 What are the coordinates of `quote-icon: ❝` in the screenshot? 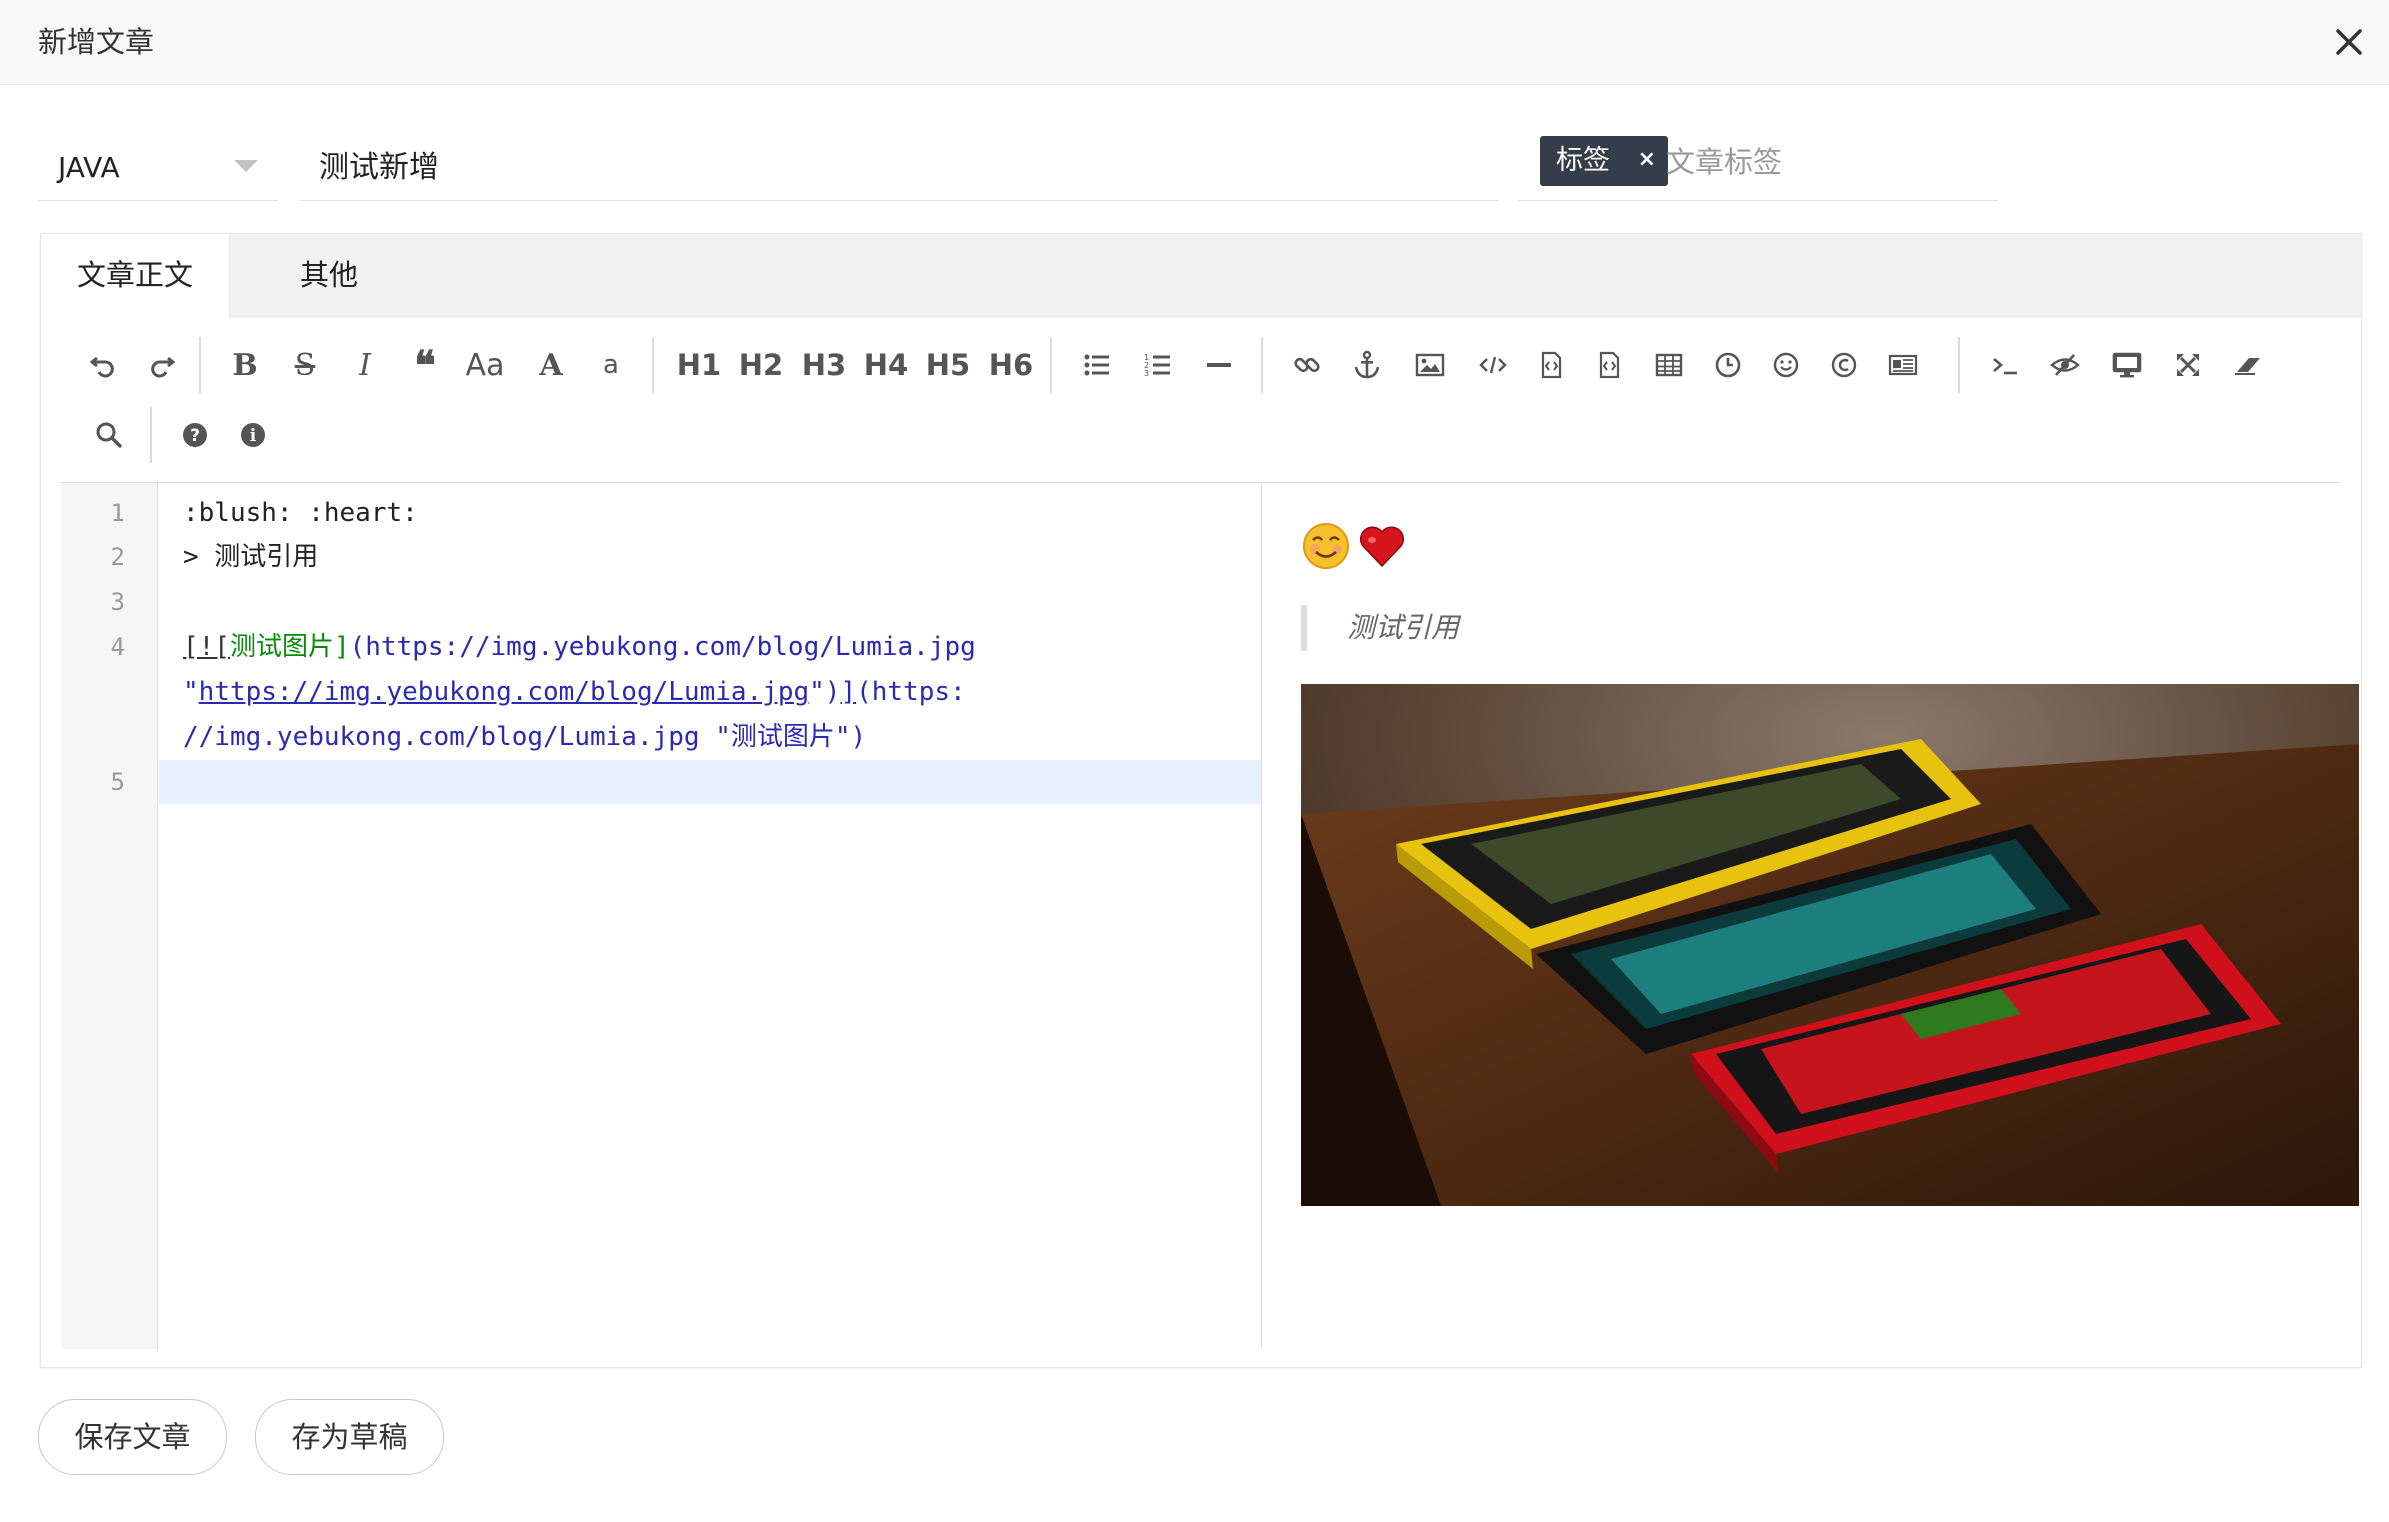 It's located at (425, 365).